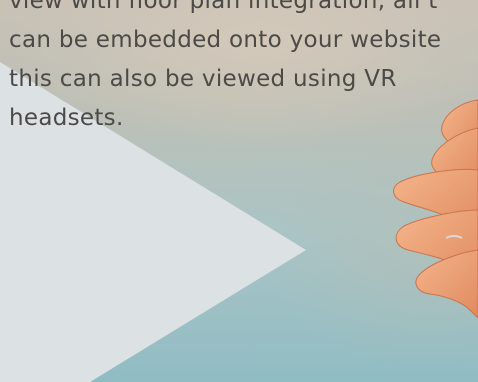  What do you see at coordinates (225, 40) in the screenshot?
I see `description-line: can be embedded onto your website` at bounding box center [225, 40].